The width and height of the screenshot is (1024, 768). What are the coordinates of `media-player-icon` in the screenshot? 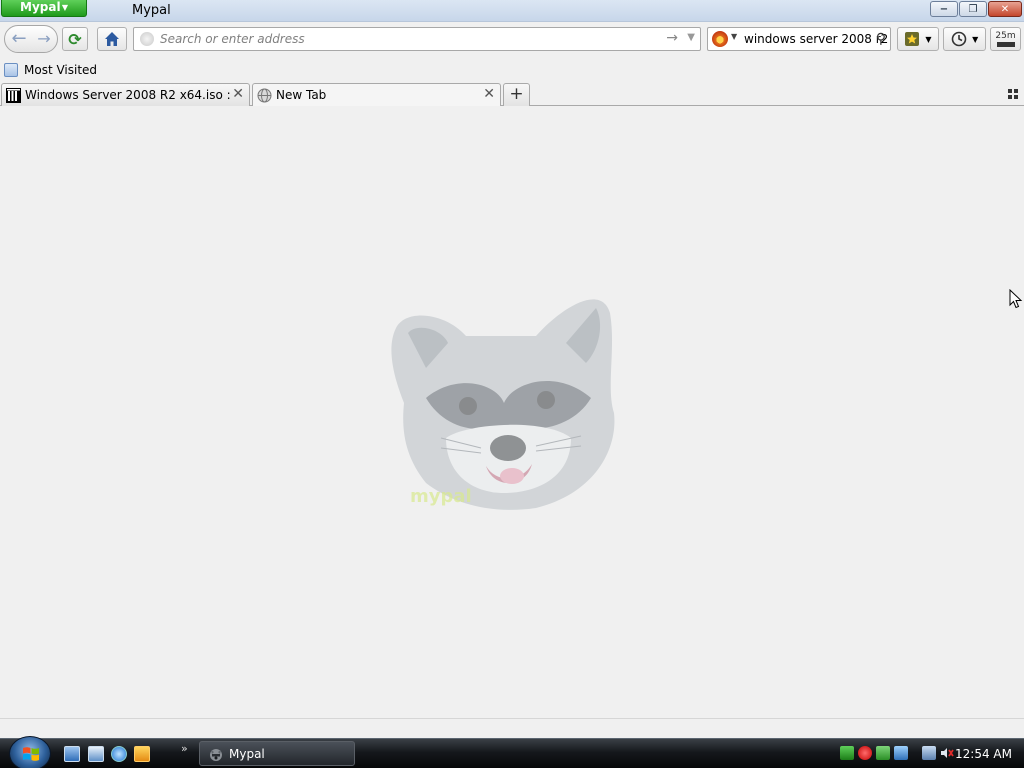 It's located at (142, 754).